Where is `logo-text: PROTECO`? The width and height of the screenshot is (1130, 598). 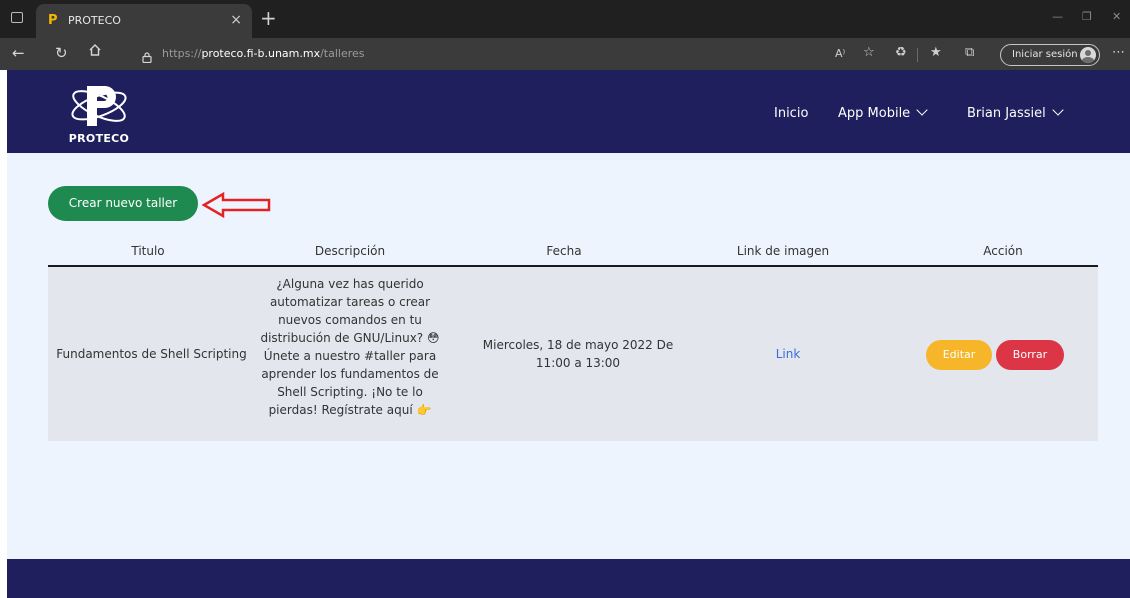 logo-text: PROTECO is located at coordinates (99, 138).